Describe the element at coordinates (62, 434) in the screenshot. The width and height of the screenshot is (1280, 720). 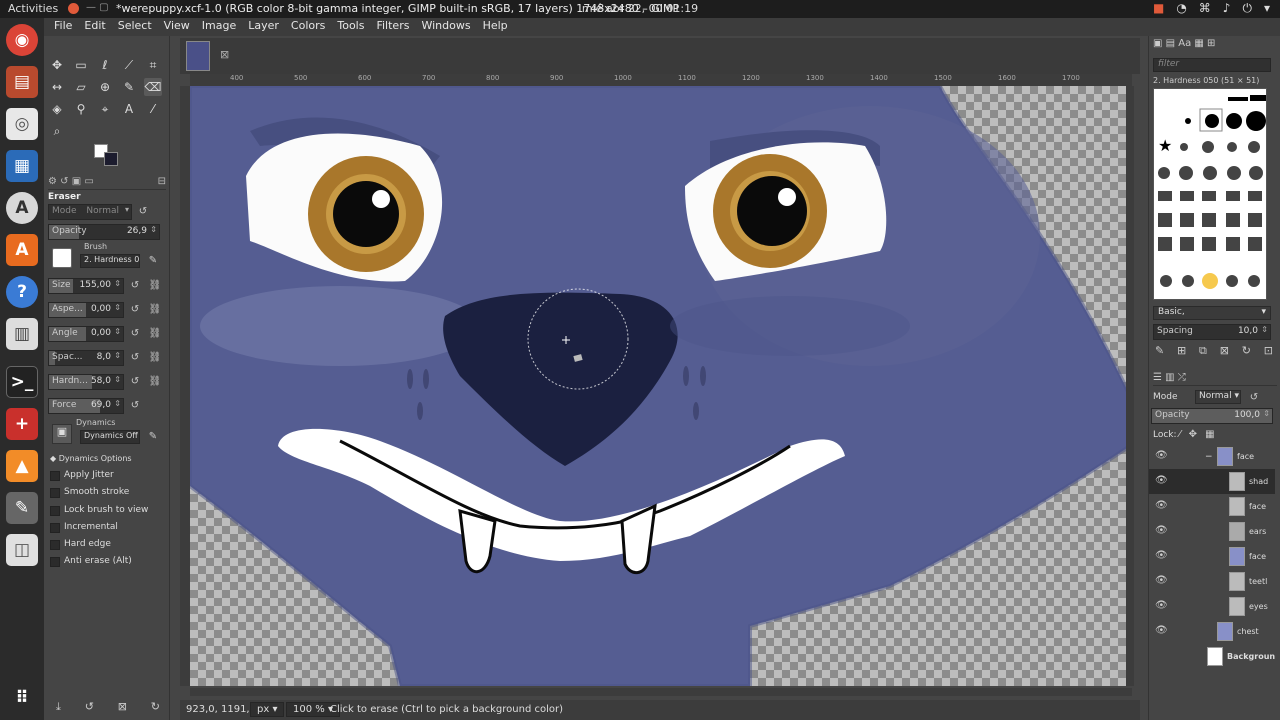
I see `dynamics-preview-icon: ▣` at that location.